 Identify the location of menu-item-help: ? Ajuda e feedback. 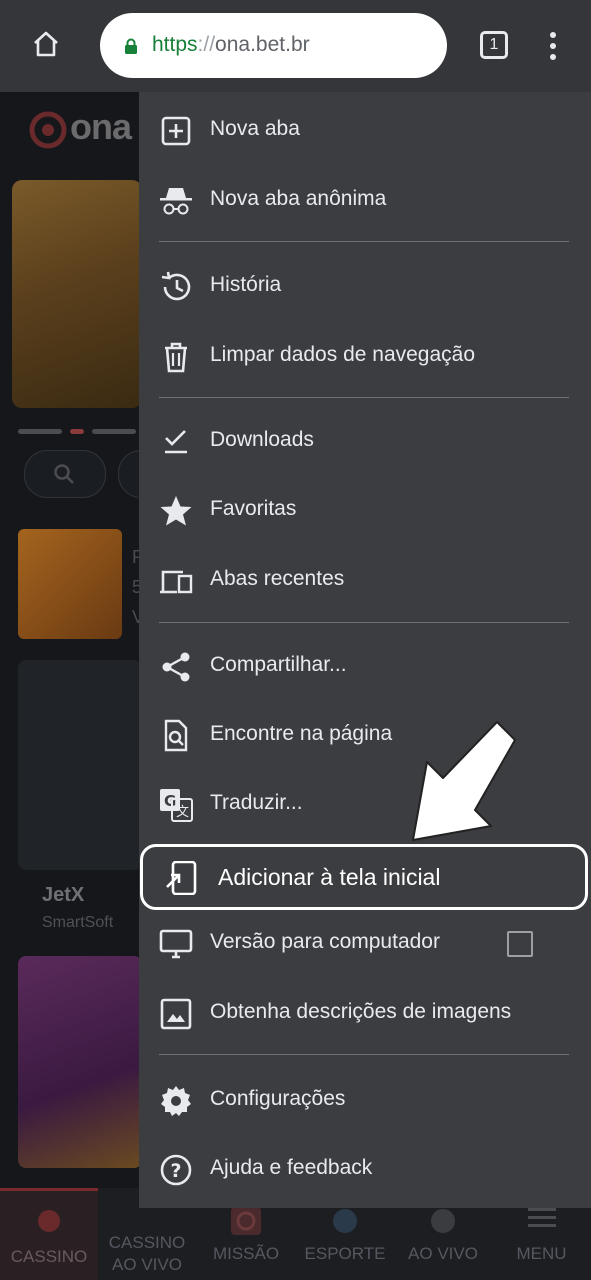
(365, 1169).